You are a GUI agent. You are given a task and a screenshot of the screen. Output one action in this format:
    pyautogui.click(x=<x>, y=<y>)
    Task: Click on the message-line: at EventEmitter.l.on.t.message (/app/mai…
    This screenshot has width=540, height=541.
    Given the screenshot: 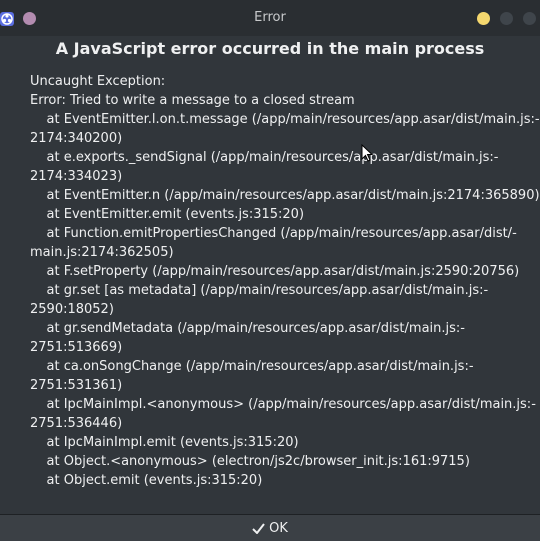 What is the action you would take?
    pyautogui.click(x=285, y=119)
    